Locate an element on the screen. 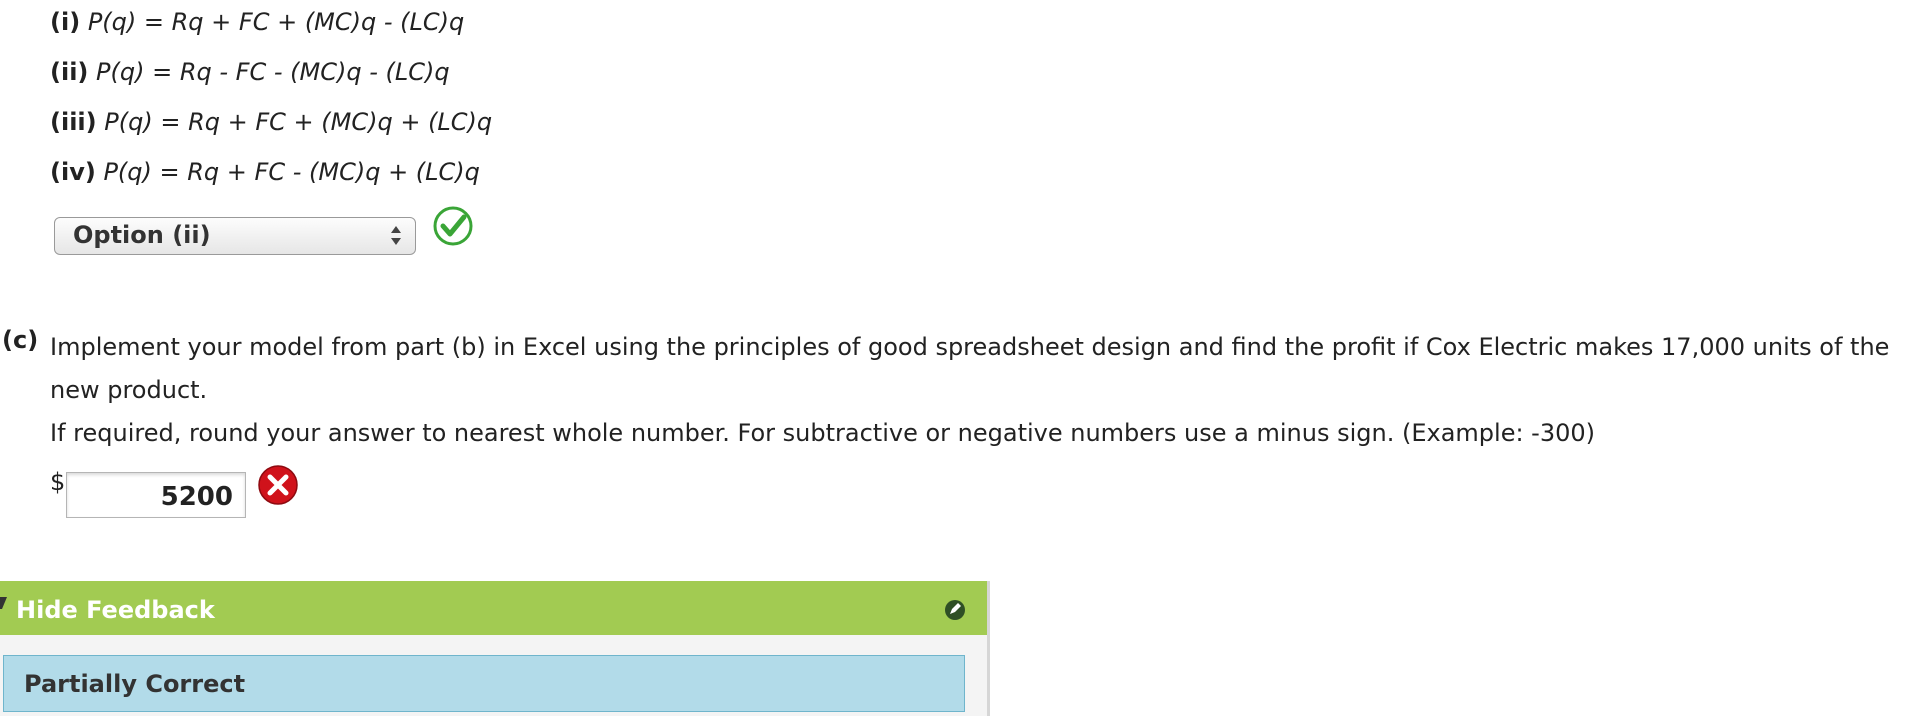 The height and width of the screenshot is (716, 1930). currency-symbol: $ is located at coordinates (58, 482).